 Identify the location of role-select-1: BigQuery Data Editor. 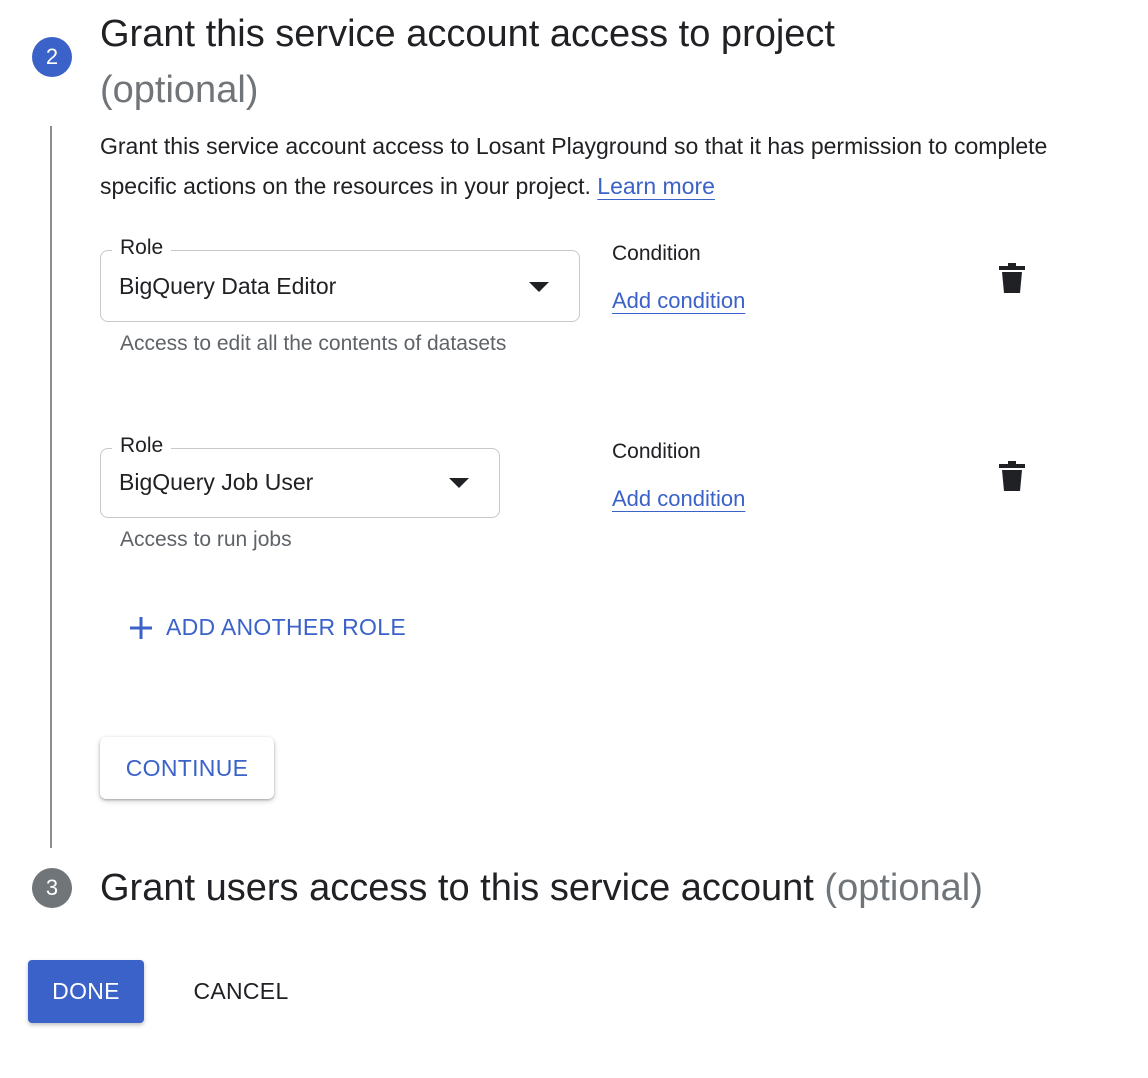
(340, 286).